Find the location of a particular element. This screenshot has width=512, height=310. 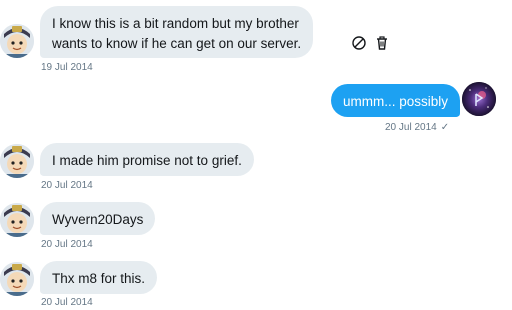

message-line: ummm... possibly is located at coordinates (396, 101).